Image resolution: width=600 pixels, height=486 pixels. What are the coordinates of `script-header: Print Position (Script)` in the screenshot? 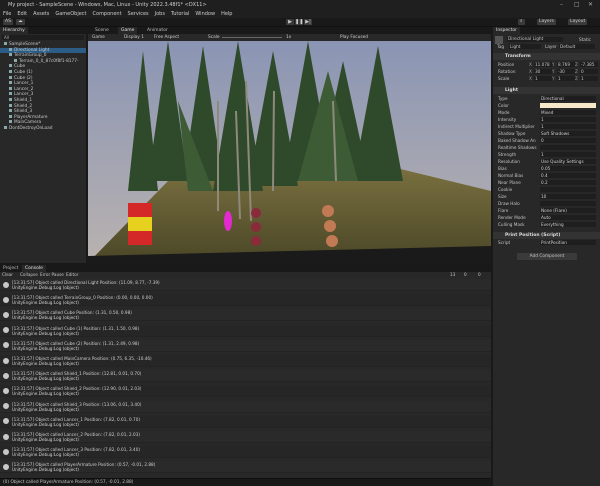 It's located at (546, 235).